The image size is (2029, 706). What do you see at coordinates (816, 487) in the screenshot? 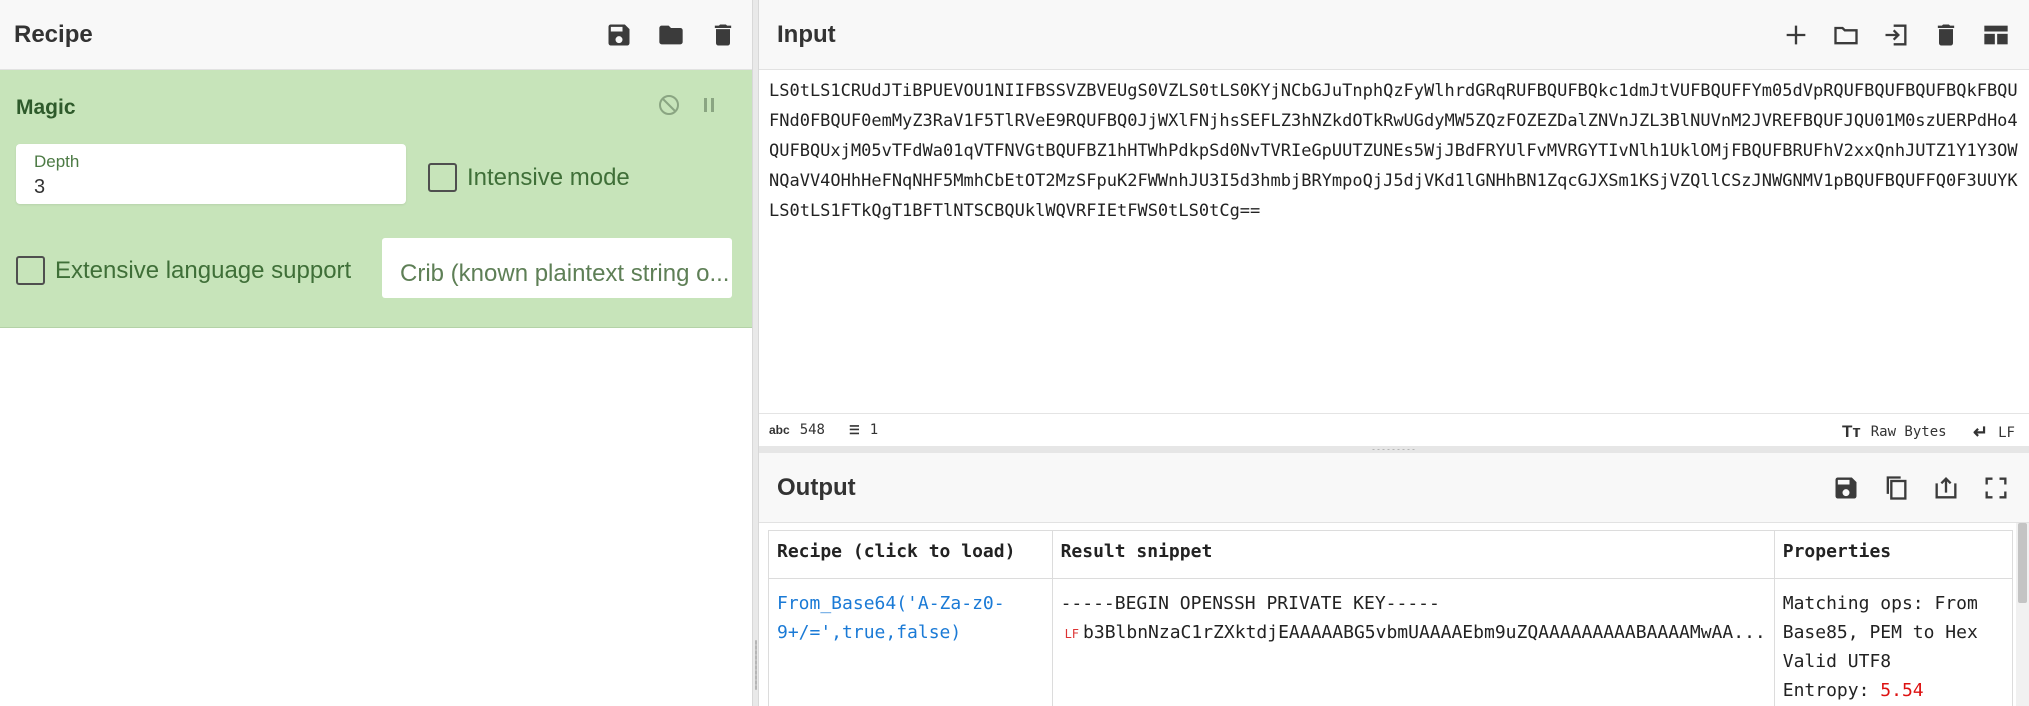
I see `output-title: Output` at bounding box center [816, 487].